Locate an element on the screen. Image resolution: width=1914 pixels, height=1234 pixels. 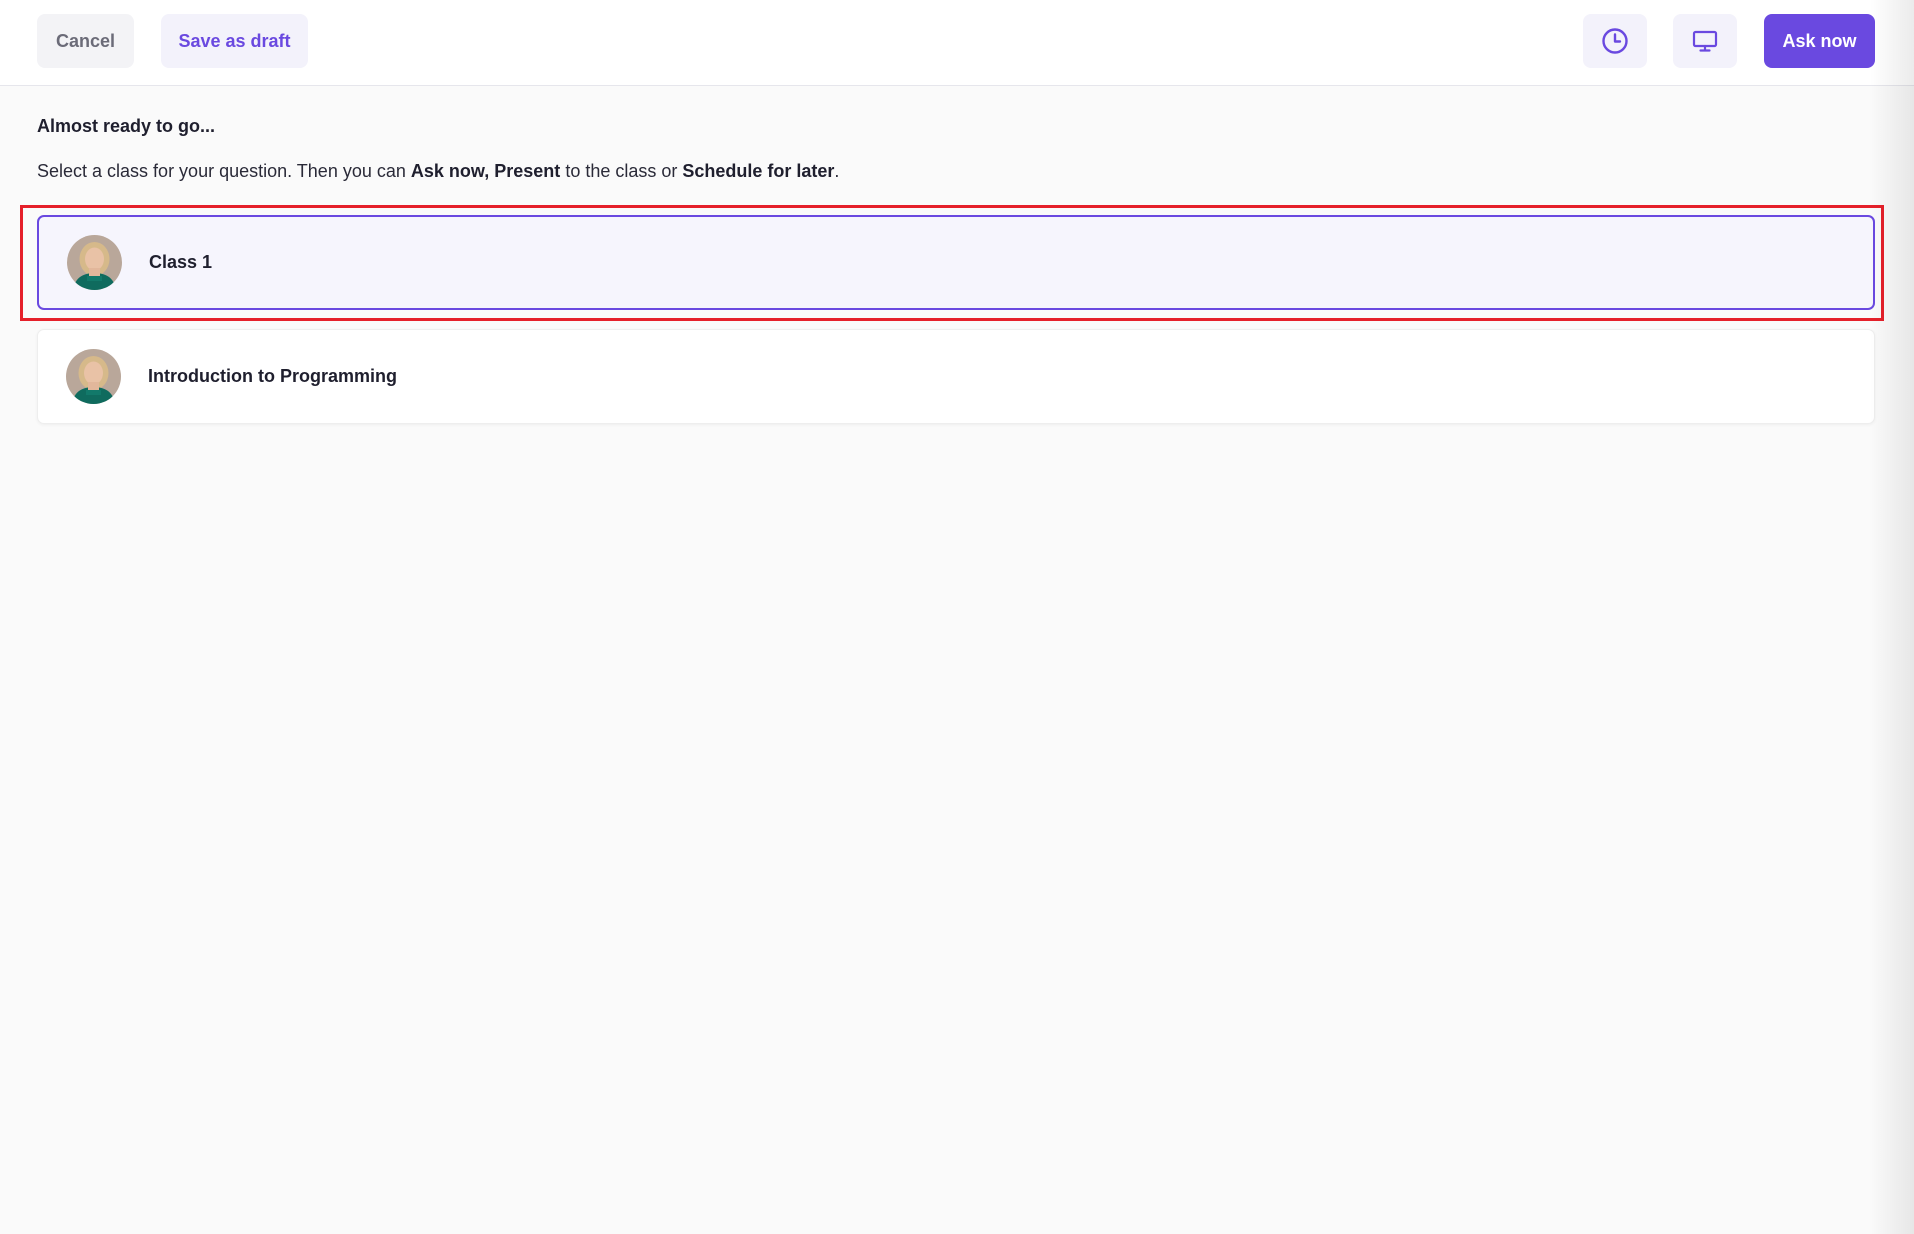
top-toolbar: Cancel Save as draft Ask now is located at coordinates (957, 43).